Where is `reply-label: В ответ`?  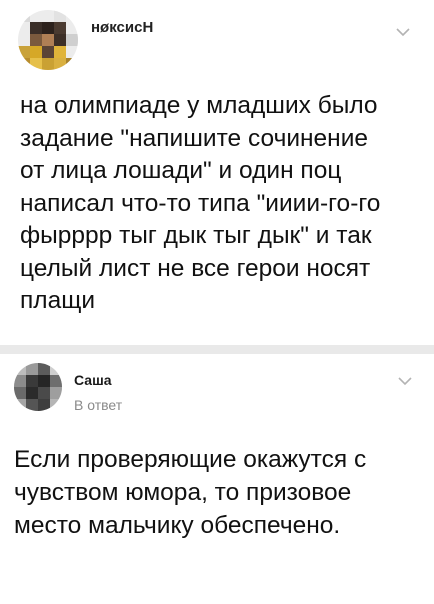 reply-label: В ответ is located at coordinates (98, 405).